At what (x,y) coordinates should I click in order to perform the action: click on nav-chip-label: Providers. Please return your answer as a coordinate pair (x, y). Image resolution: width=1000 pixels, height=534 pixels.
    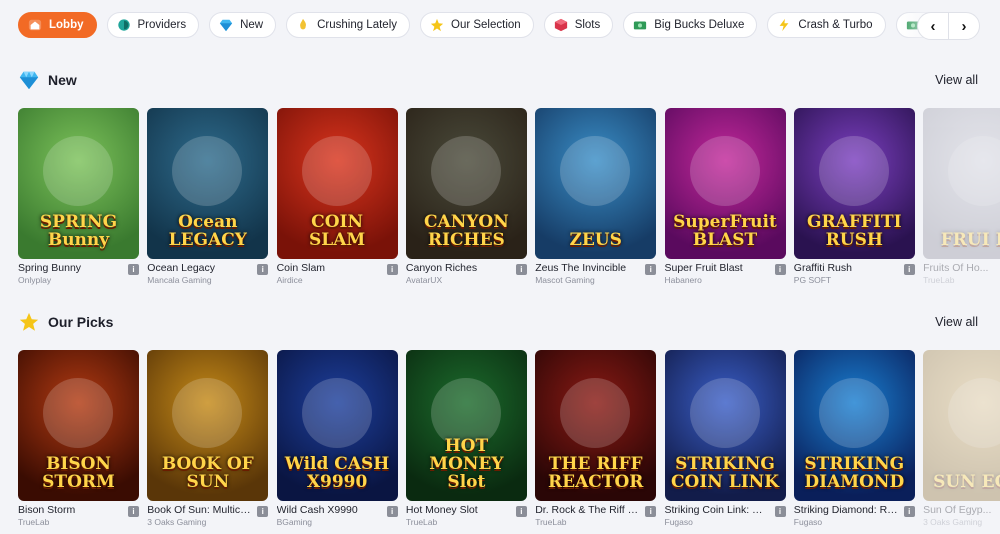
    Looking at the image, I should click on (162, 25).